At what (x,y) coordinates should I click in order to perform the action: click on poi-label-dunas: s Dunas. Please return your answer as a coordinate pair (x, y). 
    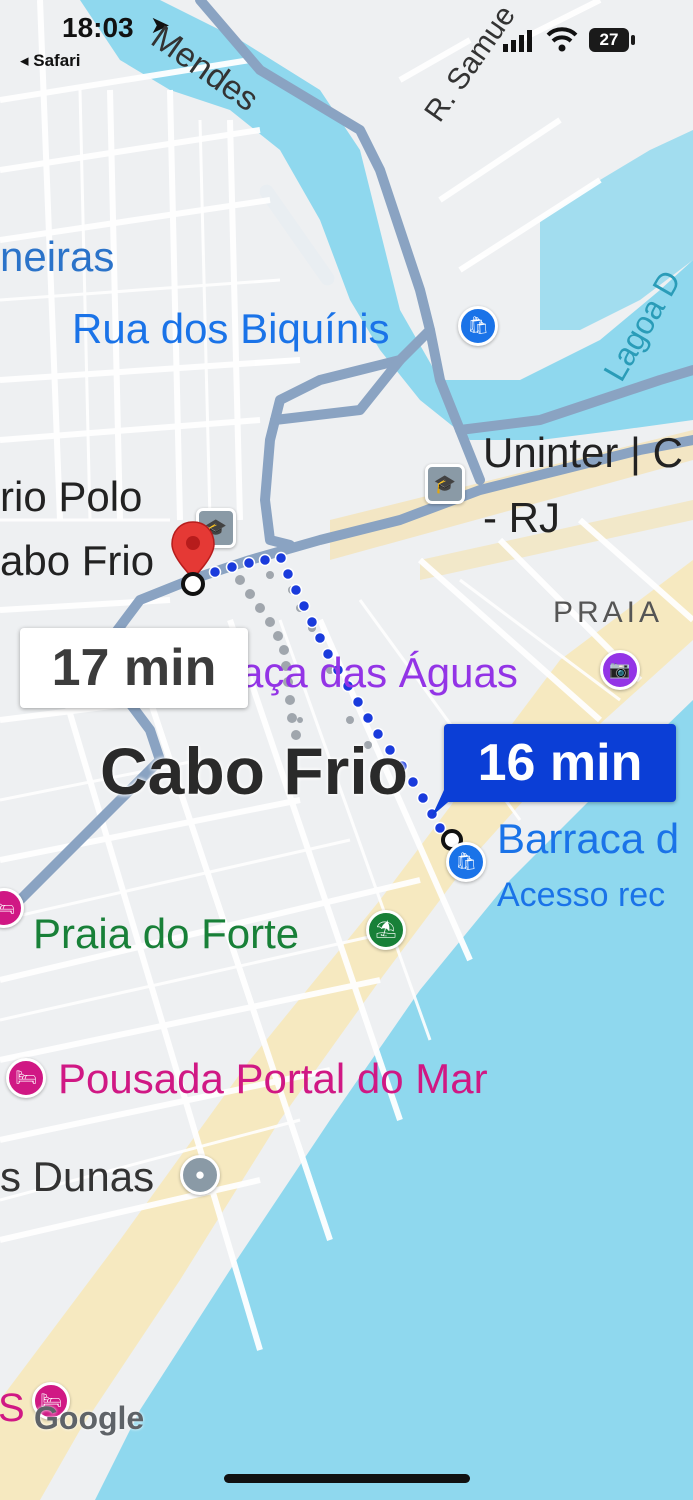
    Looking at the image, I should click on (77, 1177).